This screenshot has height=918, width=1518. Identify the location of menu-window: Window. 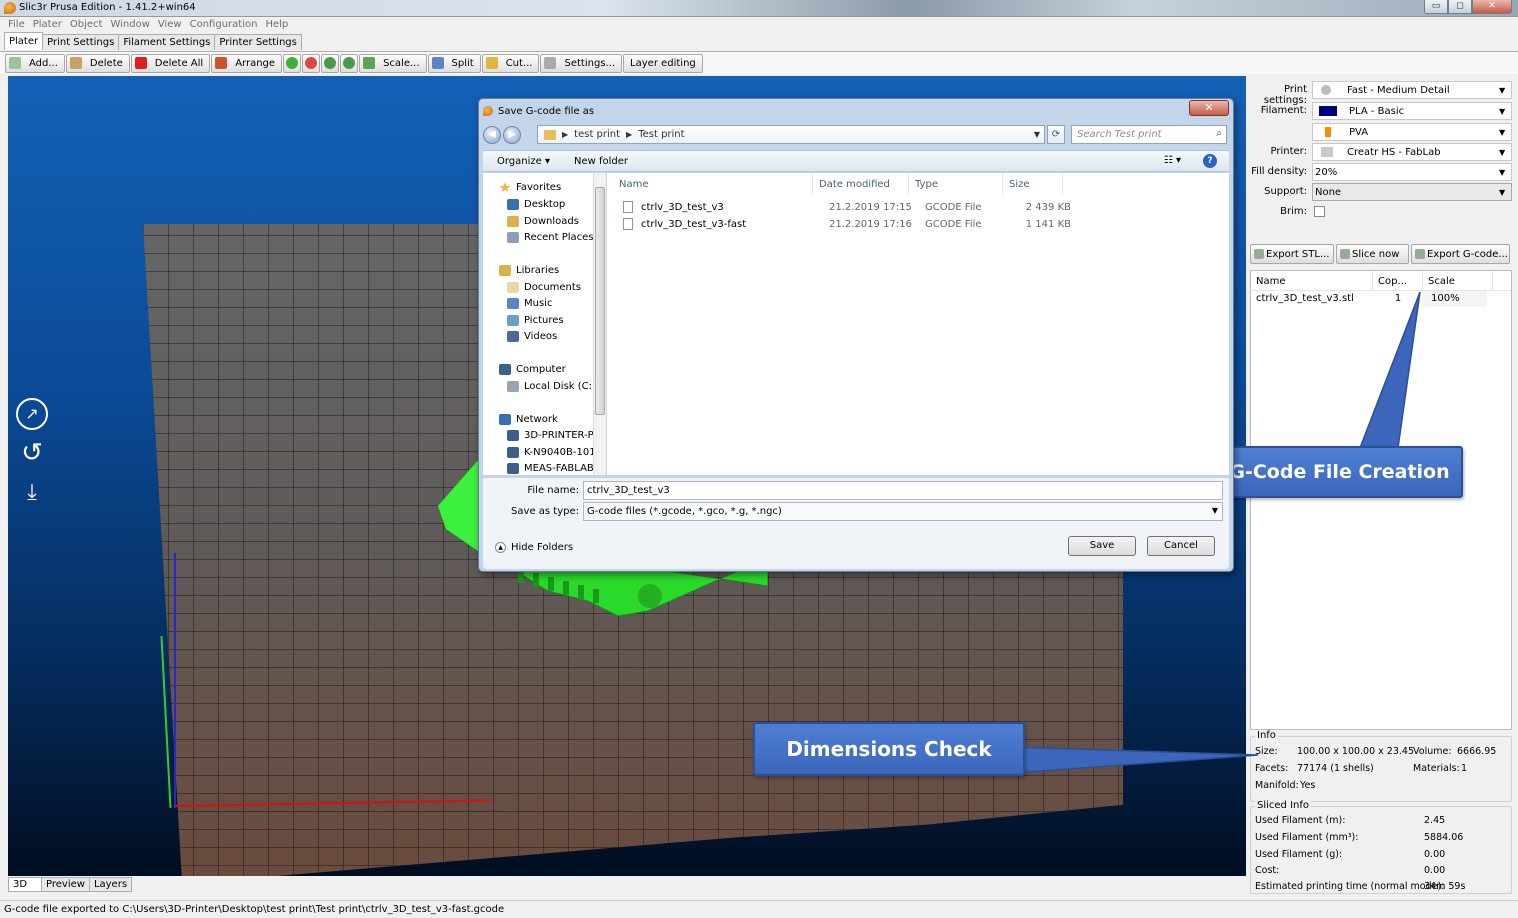
(129, 25).